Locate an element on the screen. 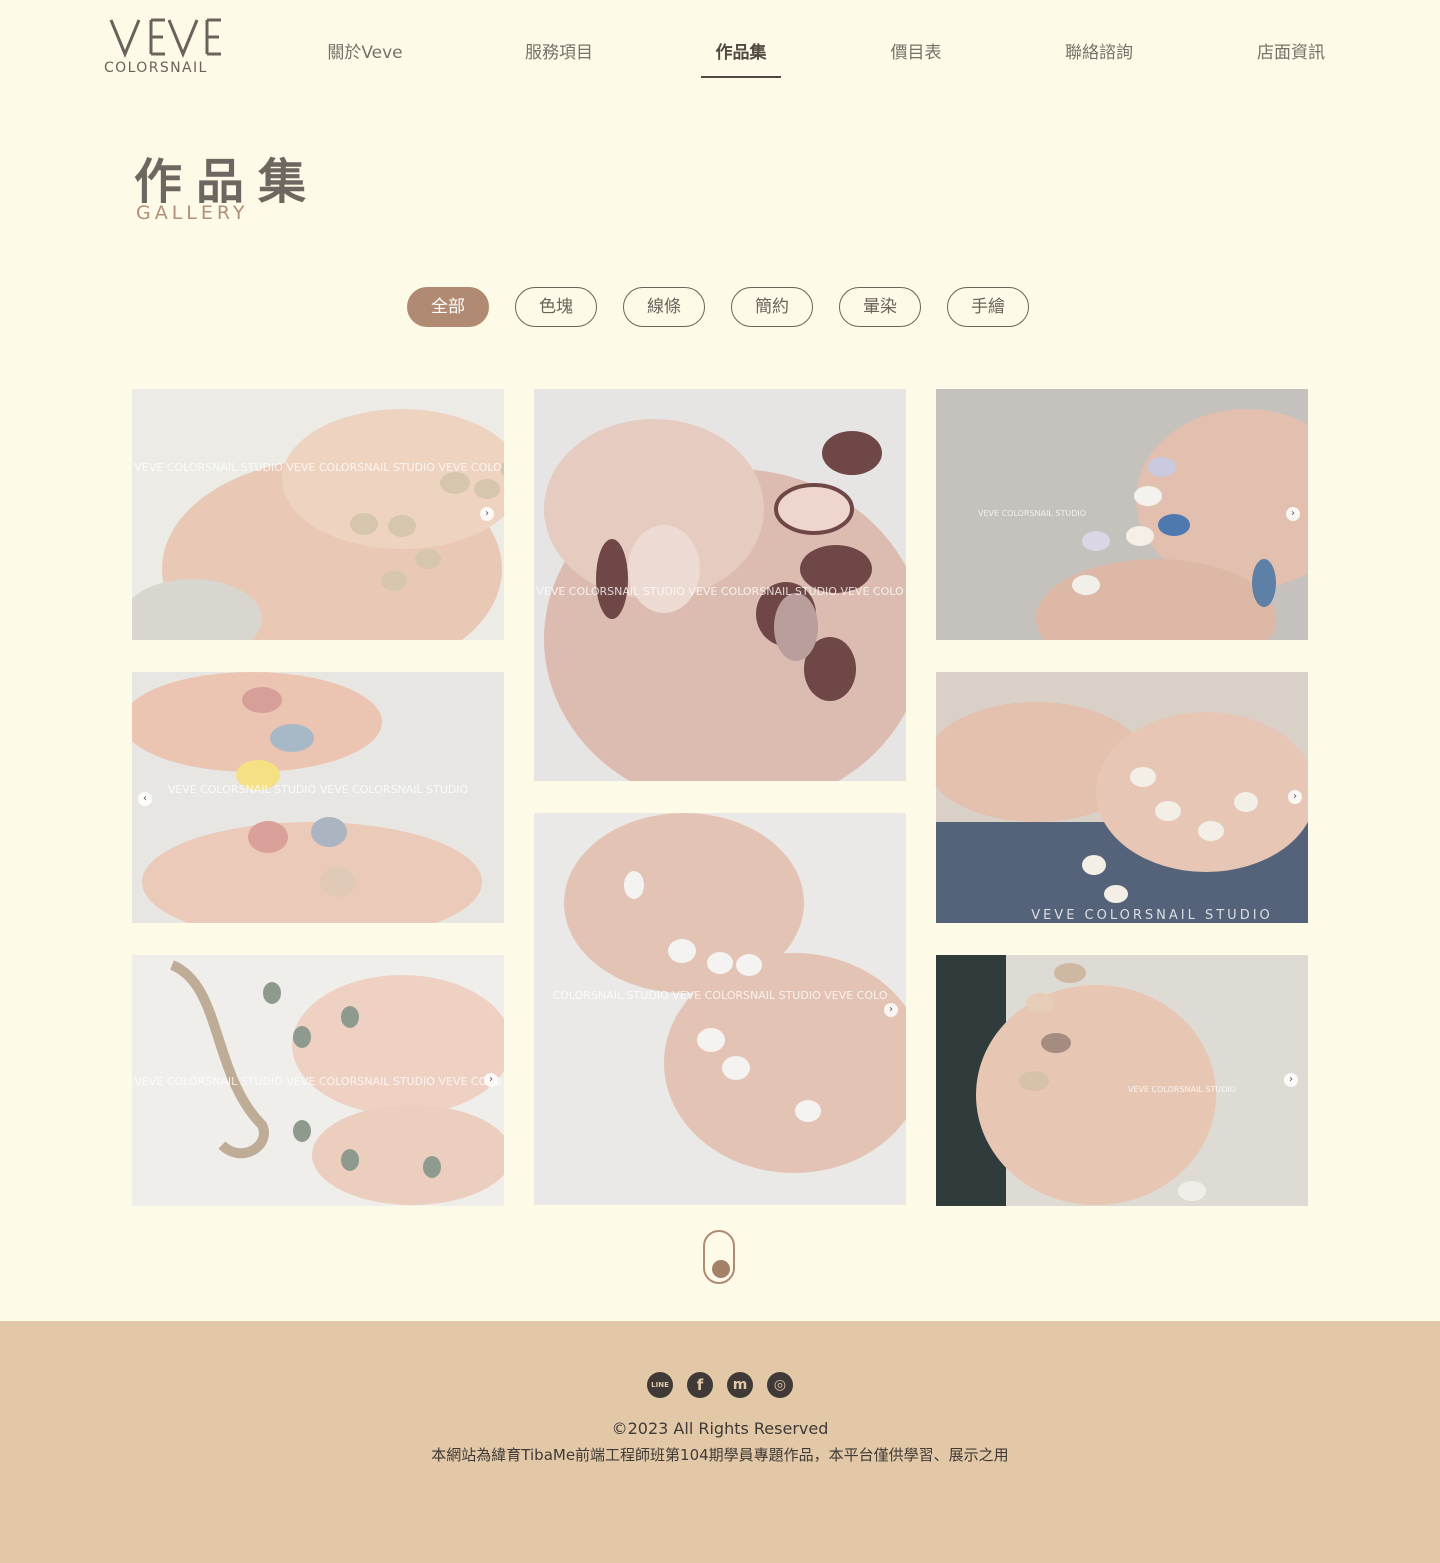 This screenshot has height=1563, width=1440. page-subtitle: GALLERY is located at coordinates (192, 213).